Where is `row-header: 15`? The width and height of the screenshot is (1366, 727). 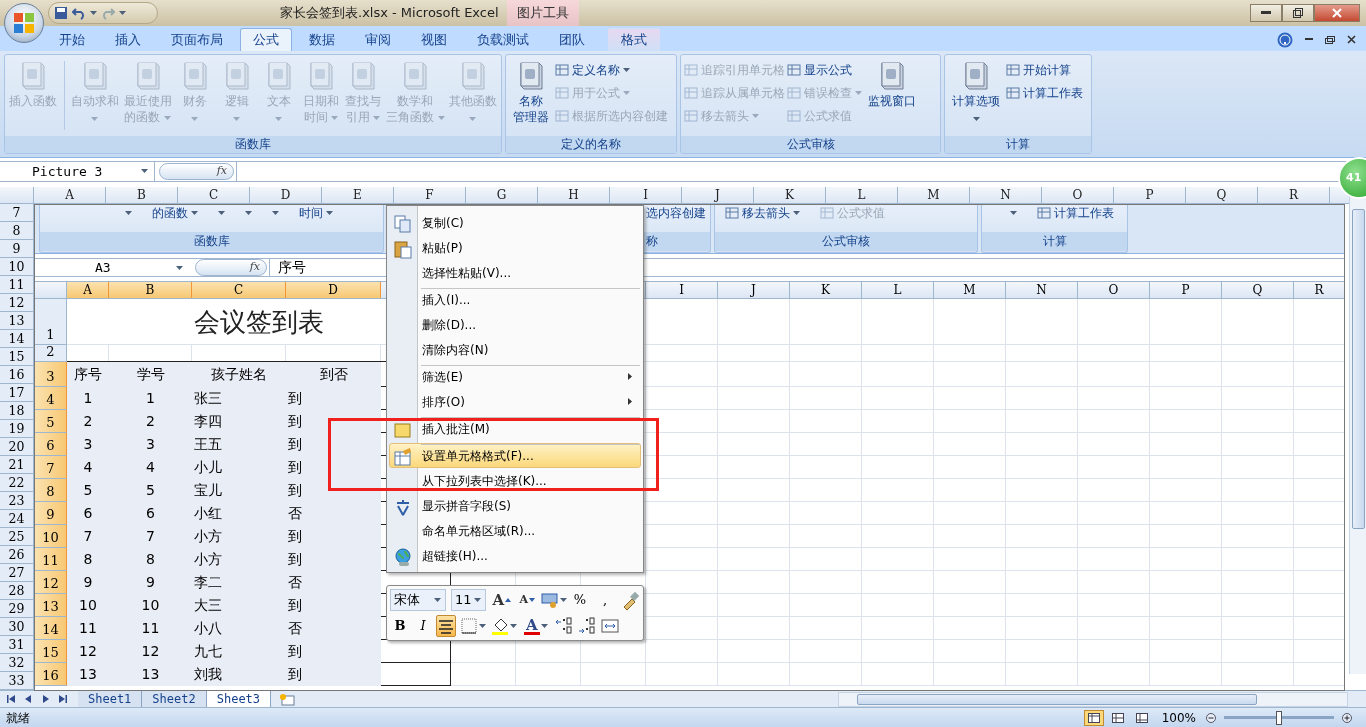 row-header: 15 is located at coordinates (51, 651).